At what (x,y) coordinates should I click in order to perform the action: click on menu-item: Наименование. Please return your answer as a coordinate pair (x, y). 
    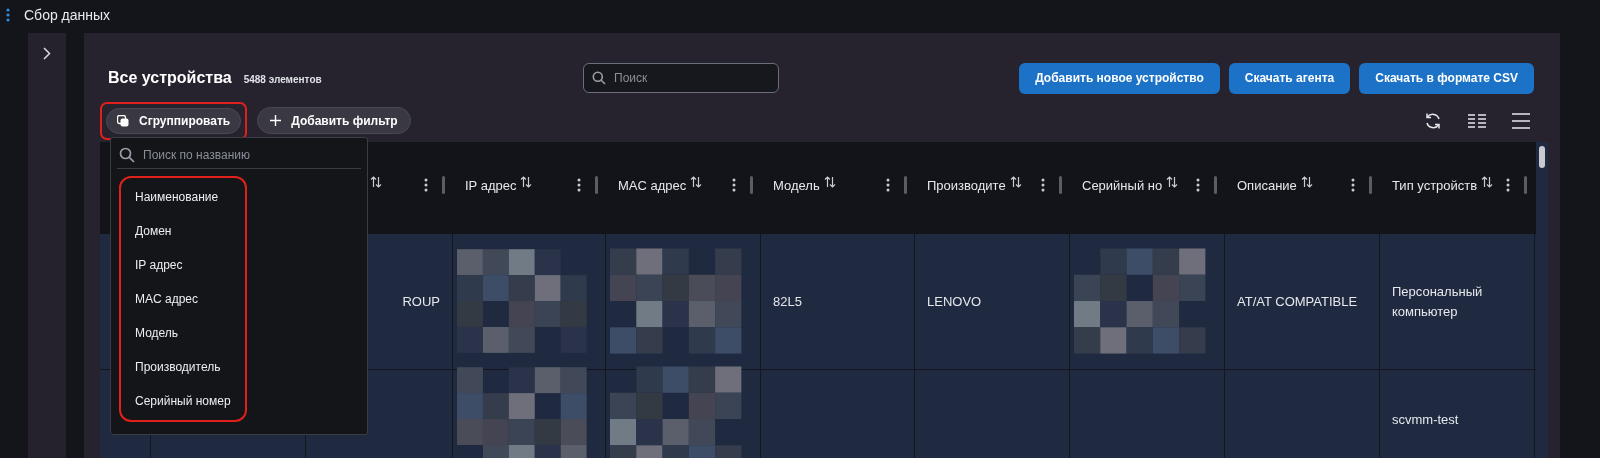
    Looking at the image, I should click on (183, 197).